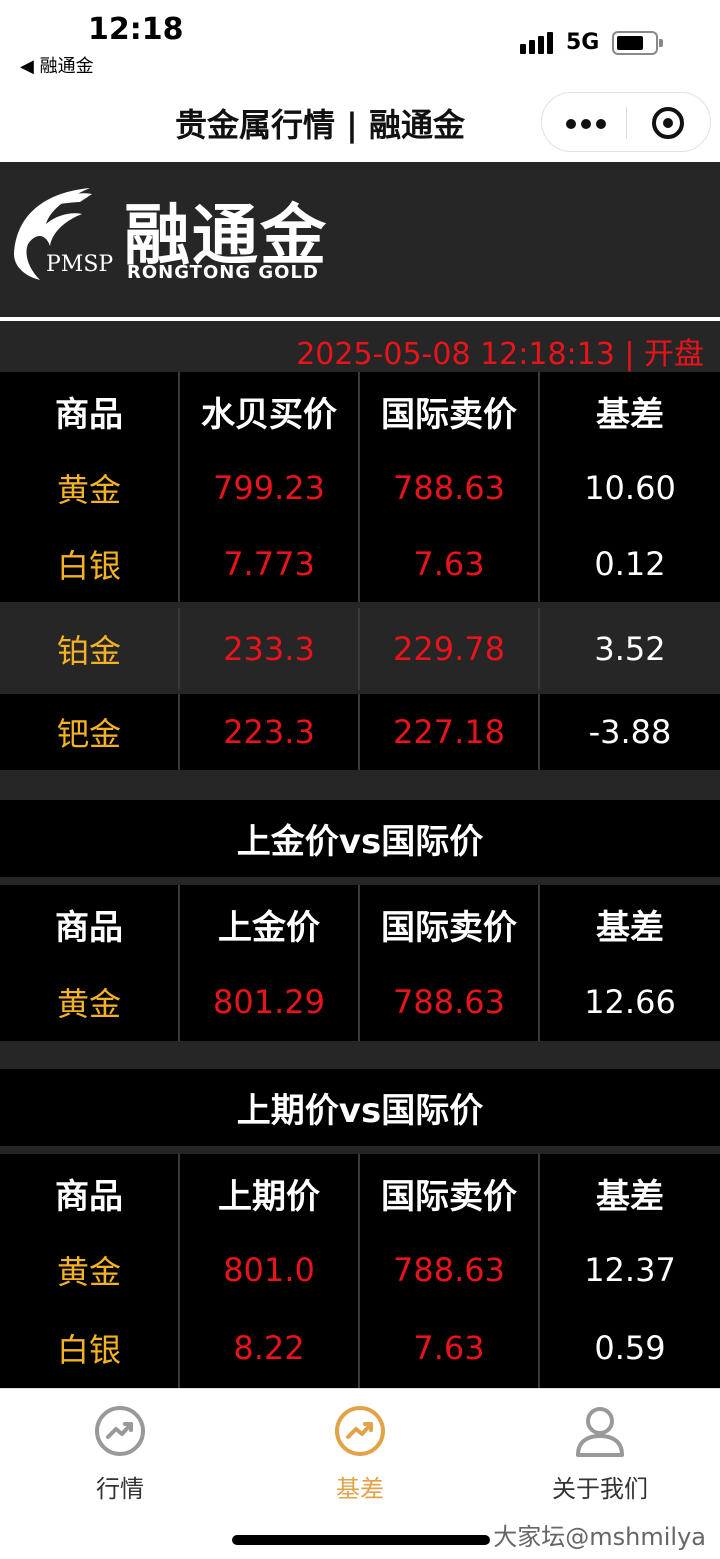 The image size is (720, 1559). What do you see at coordinates (120, 1489) in the screenshot?
I see `tab-label: 行情` at bounding box center [120, 1489].